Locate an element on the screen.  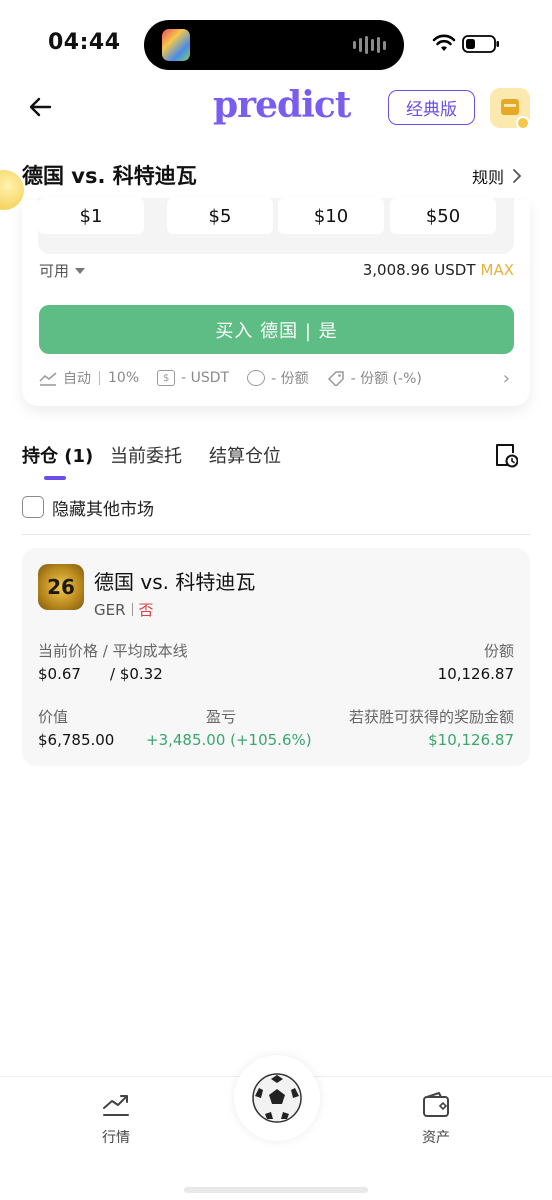
position-outcome: GER 否 is located at coordinates (124, 609).